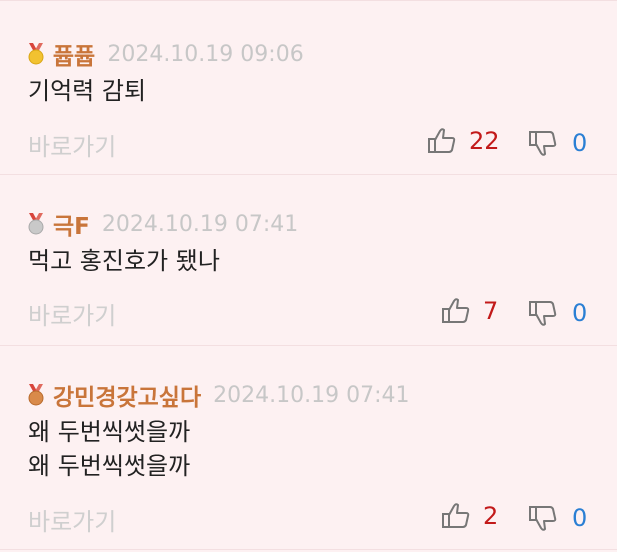 Image resolution: width=617 pixels, height=552 pixels. I want to click on comment-line: 먹고 홍진호가 됐나, so click(124, 261).